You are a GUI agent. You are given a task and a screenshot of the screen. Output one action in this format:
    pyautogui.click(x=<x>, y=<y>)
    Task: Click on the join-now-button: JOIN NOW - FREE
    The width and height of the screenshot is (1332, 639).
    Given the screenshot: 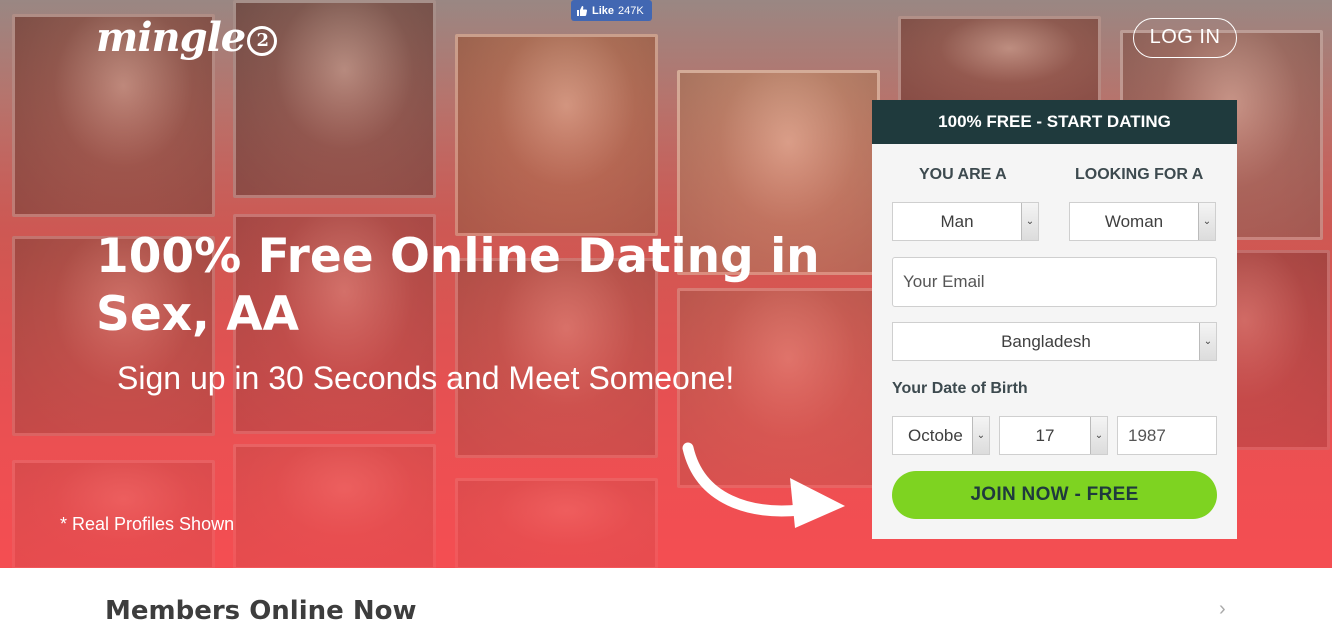 What is the action you would take?
    pyautogui.click(x=1054, y=495)
    